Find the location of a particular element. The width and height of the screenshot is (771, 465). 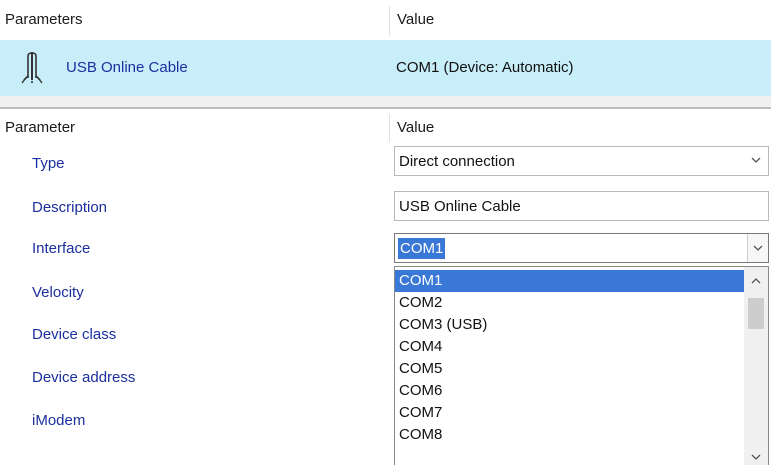

param-label-interface: Interface is located at coordinates (61, 248).